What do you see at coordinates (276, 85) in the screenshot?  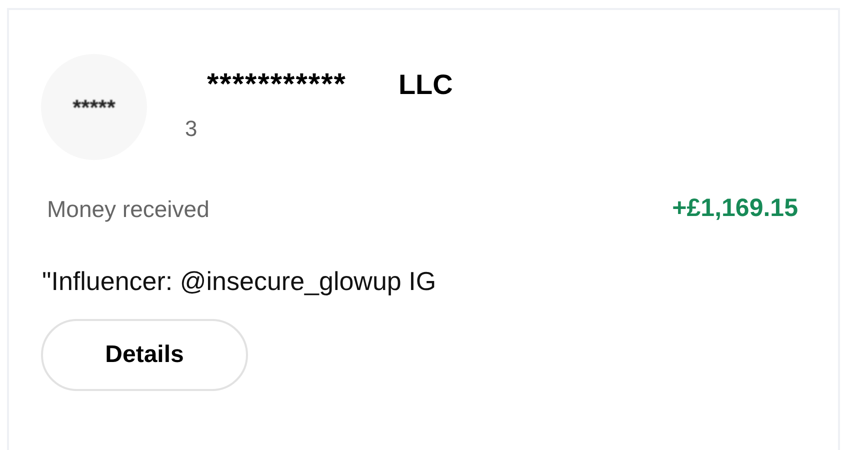 I see `merchant-name: ***********` at bounding box center [276, 85].